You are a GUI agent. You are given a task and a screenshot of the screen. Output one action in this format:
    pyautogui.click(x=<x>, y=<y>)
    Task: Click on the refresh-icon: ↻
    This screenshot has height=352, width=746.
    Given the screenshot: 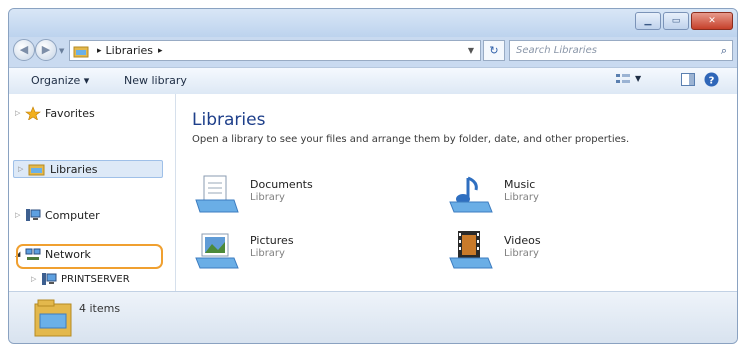 What is the action you would take?
    pyautogui.click(x=494, y=50)
    